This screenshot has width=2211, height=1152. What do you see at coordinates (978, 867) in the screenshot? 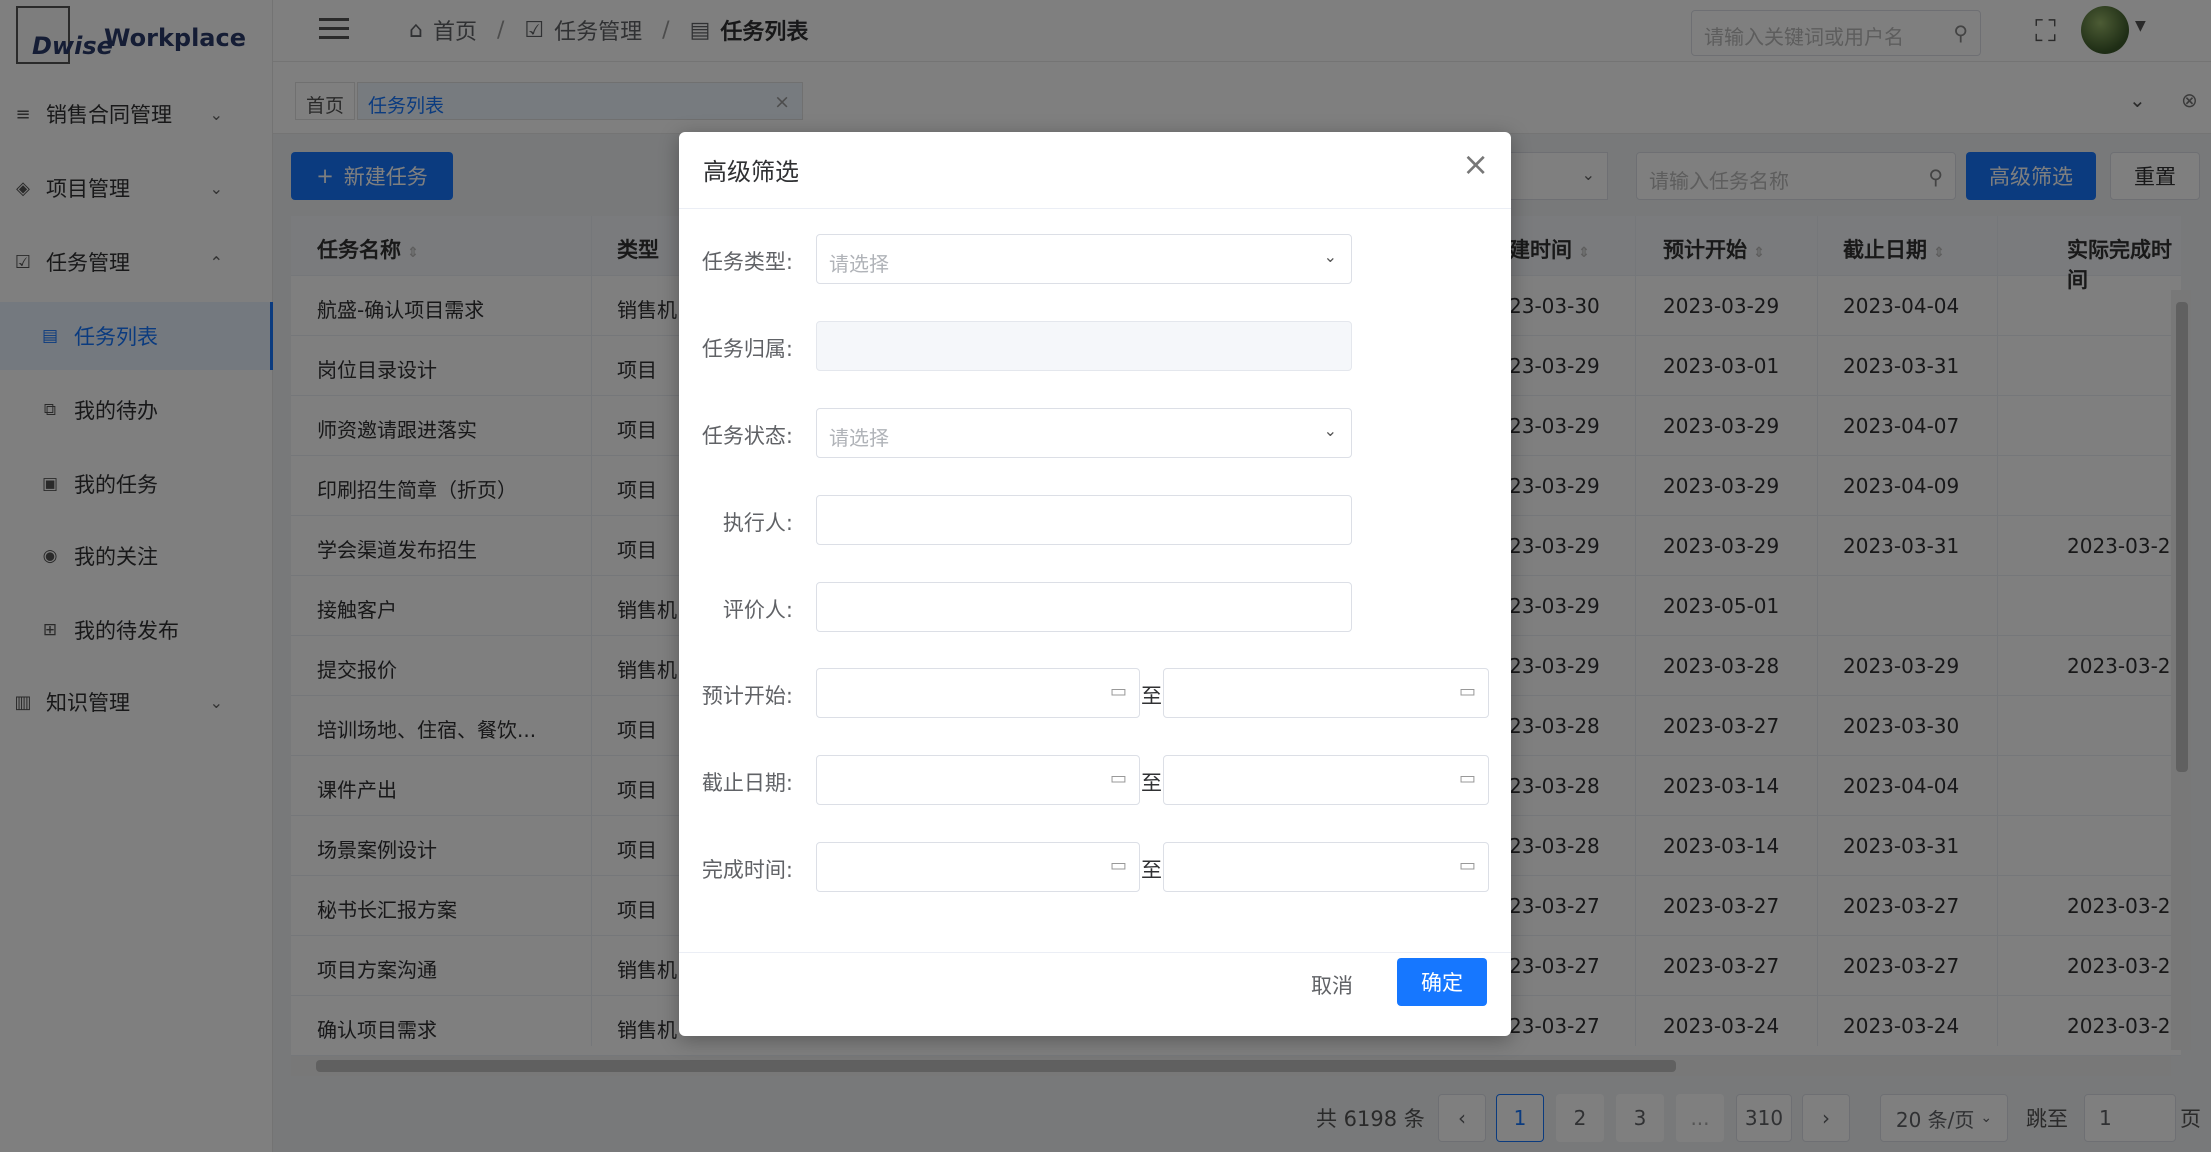
I see `done-time-from-picker: ▭` at bounding box center [978, 867].